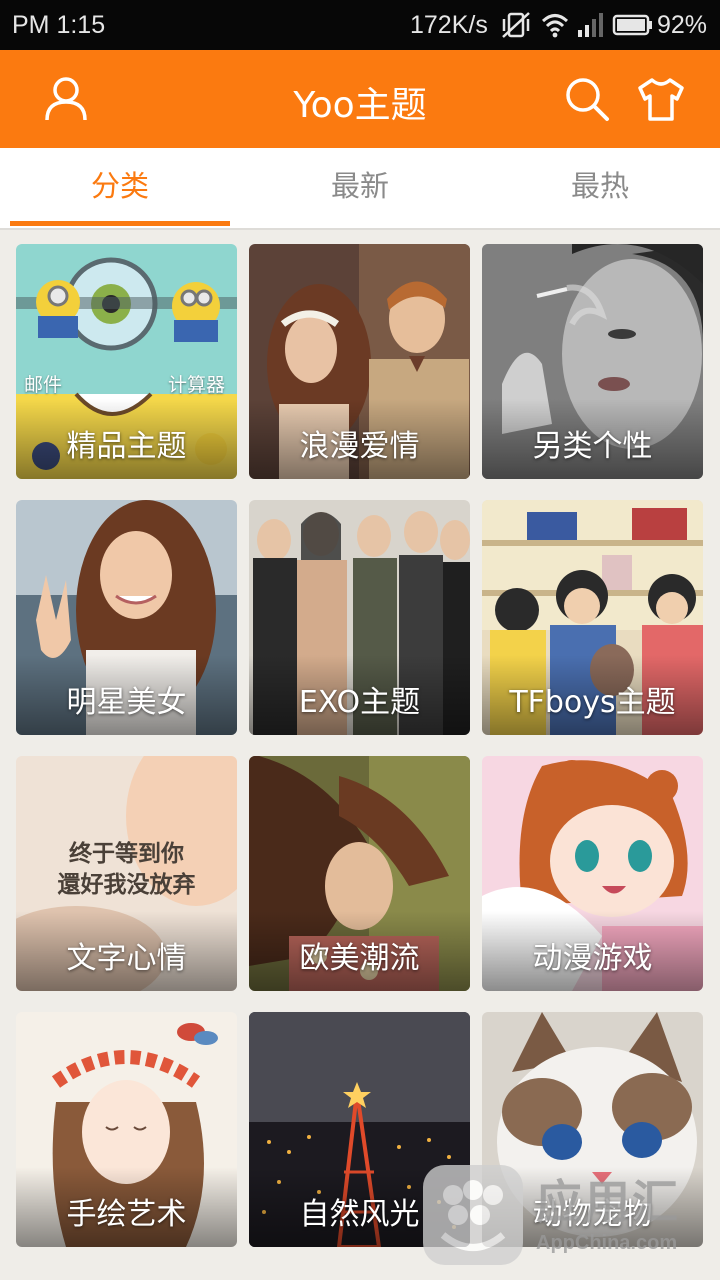 This screenshot has height=1280, width=720. I want to click on category-label: 手绘艺术, so click(126, 1214).